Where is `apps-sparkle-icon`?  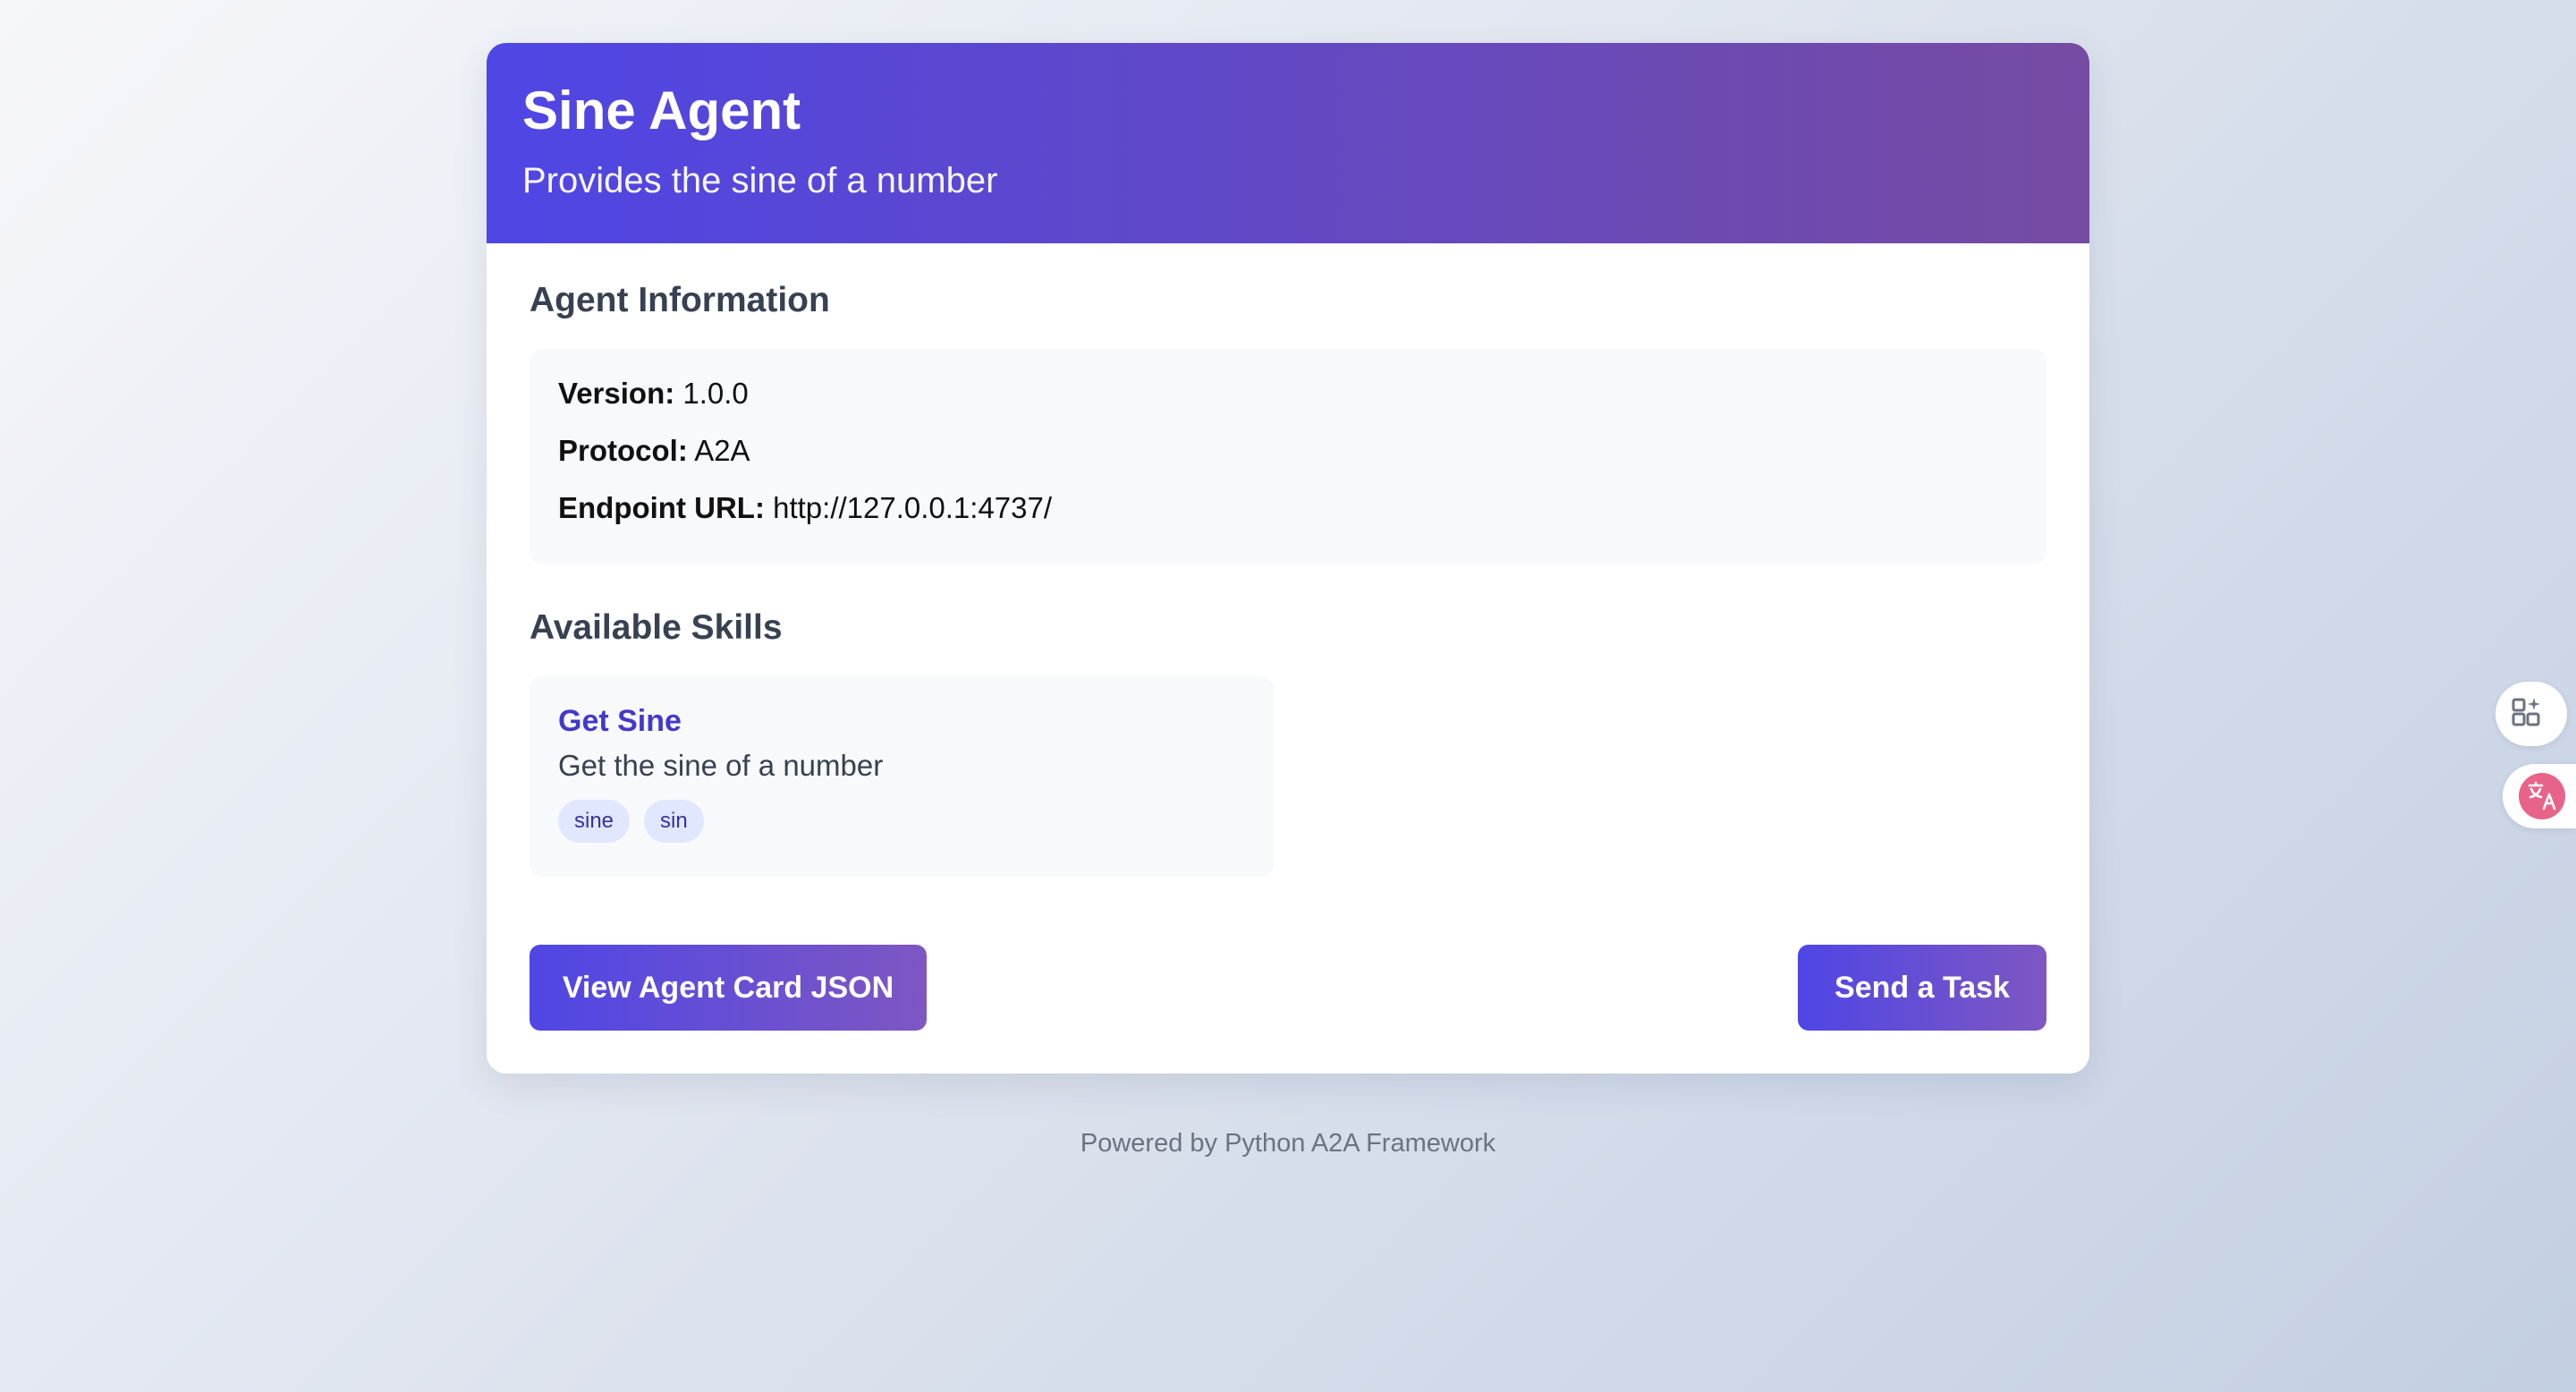 apps-sparkle-icon is located at coordinates (2528, 714).